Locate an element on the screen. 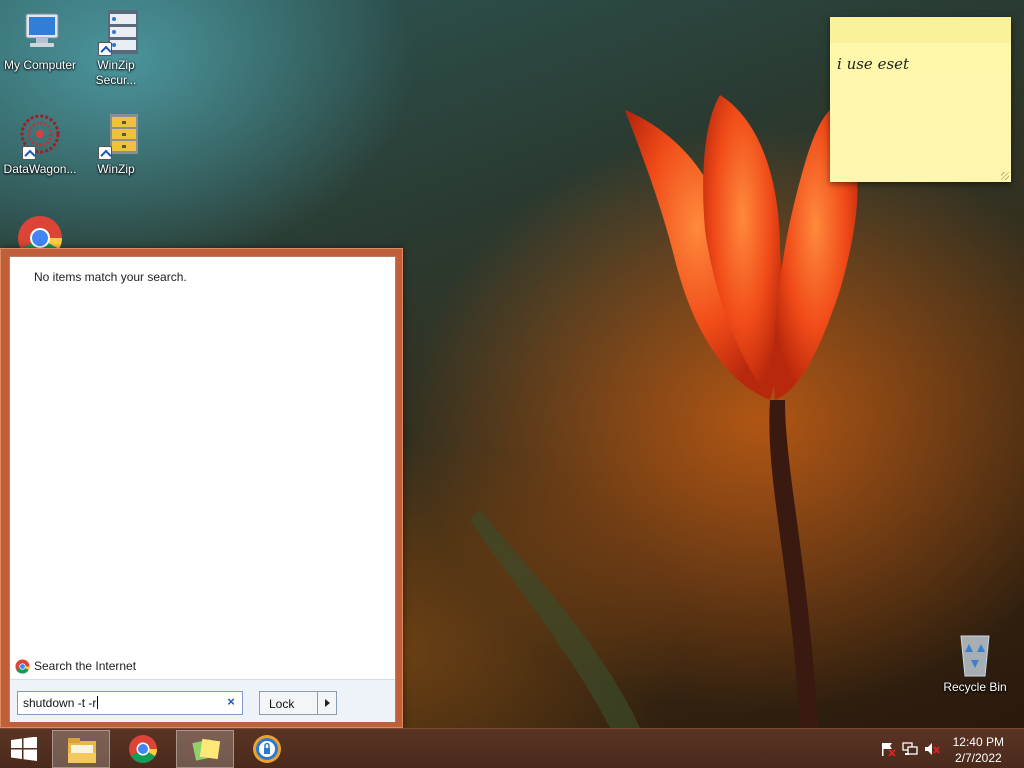 The height and width of the screenshot is (768, 1024). desktop-icon-label: WinZip is located at coordinates (116, 169).